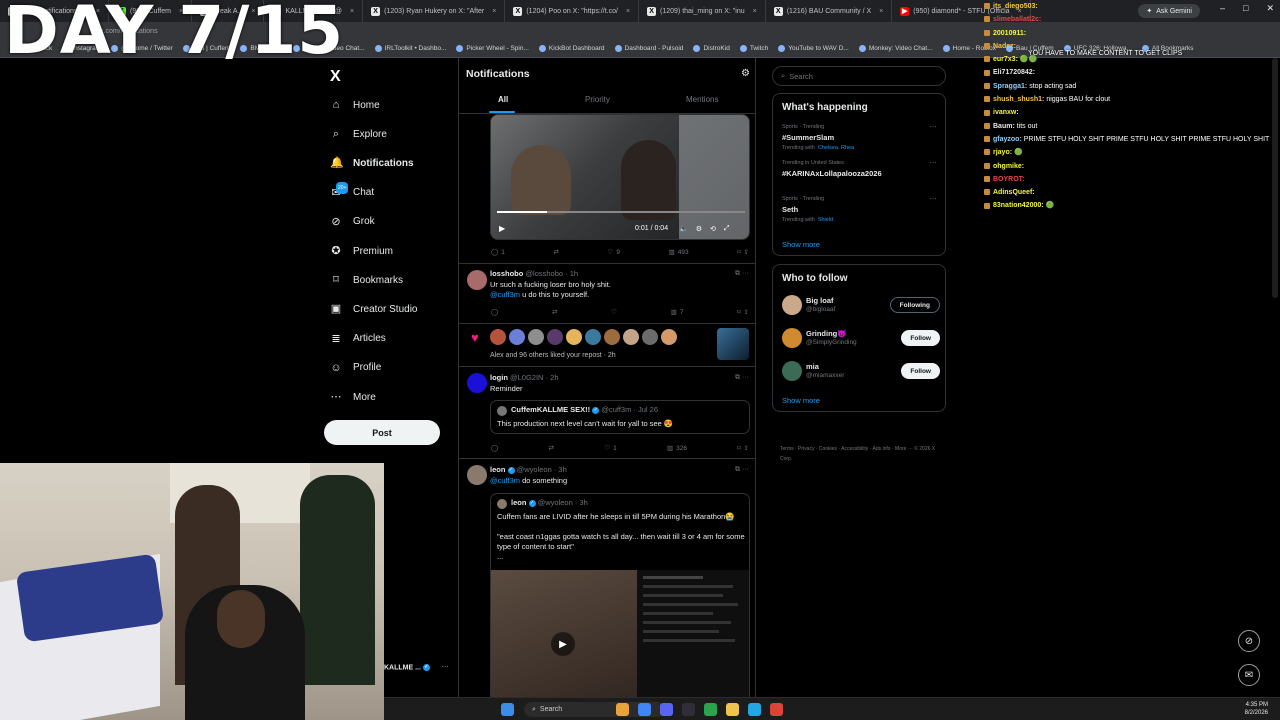 This screenshot has height=720, width=1280. I want to click on chat-icon: ✉, so click(1249, 675).